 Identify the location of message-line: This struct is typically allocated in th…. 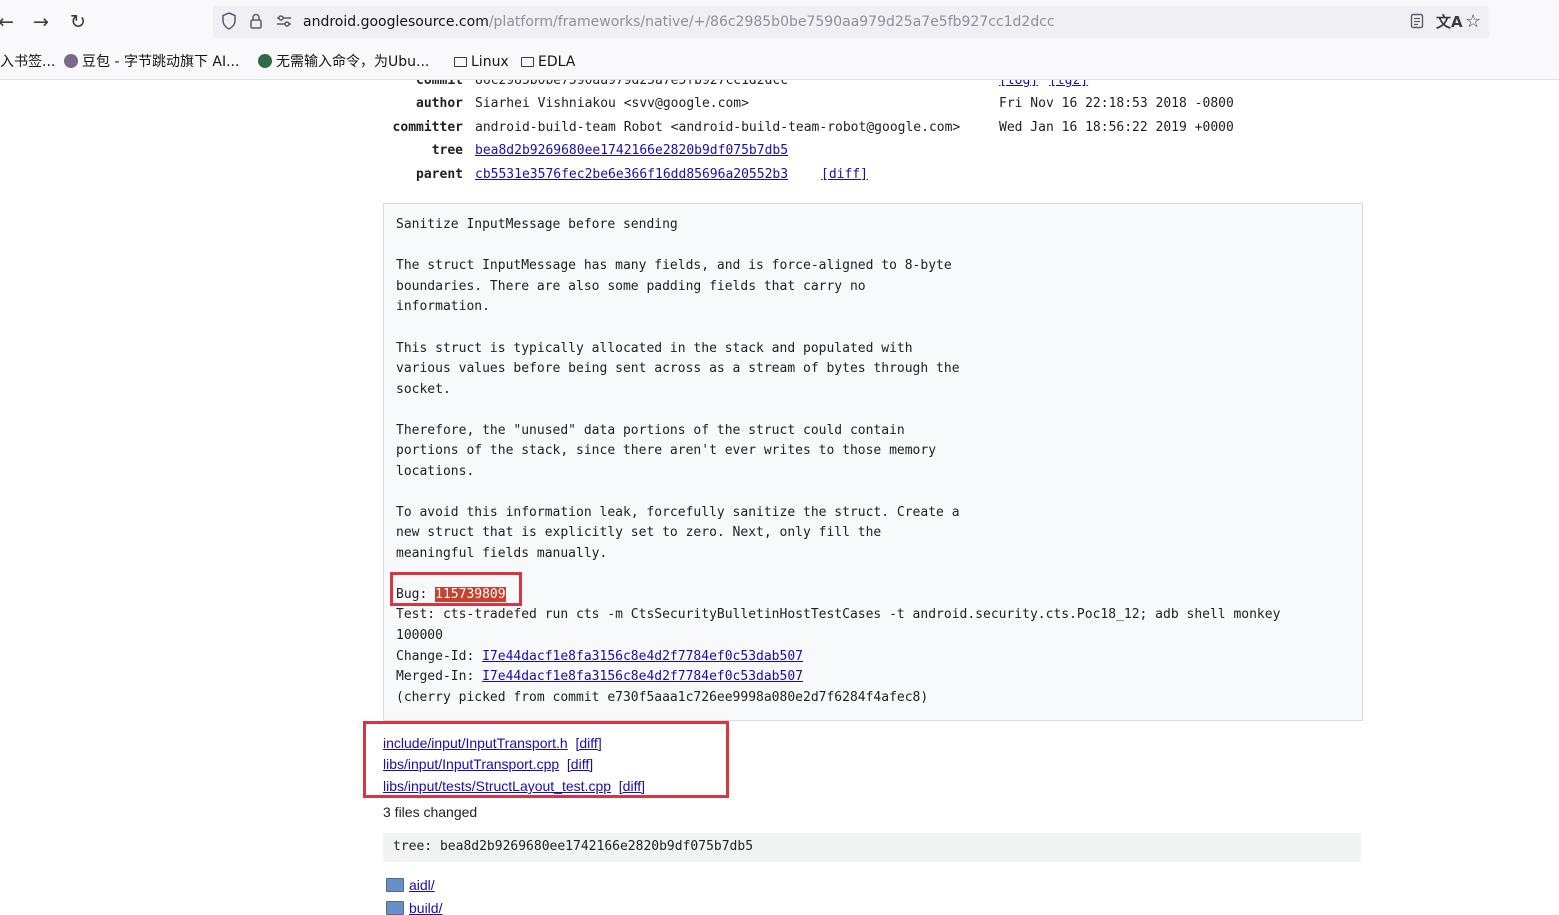
(654, 348).